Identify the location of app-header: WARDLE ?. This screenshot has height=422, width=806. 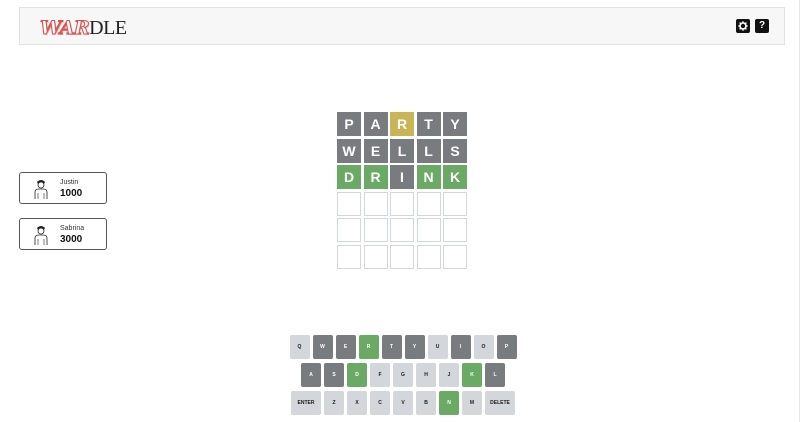
(402, 26).